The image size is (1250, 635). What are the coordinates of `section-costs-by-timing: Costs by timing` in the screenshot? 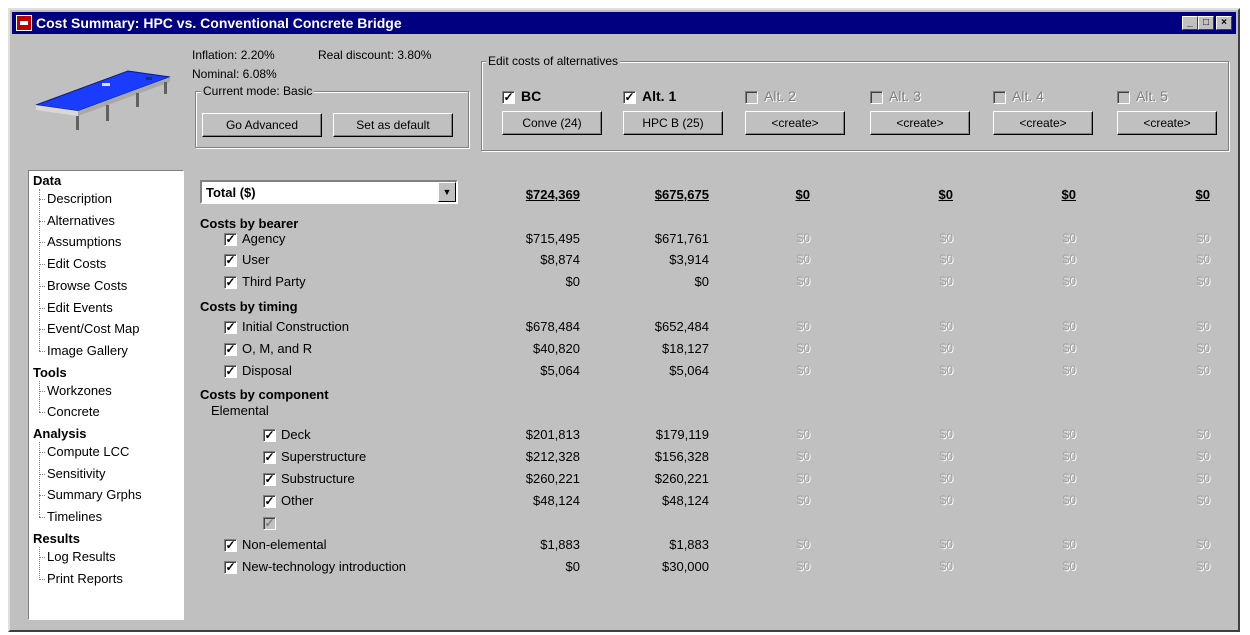 It's located at (249, 306).